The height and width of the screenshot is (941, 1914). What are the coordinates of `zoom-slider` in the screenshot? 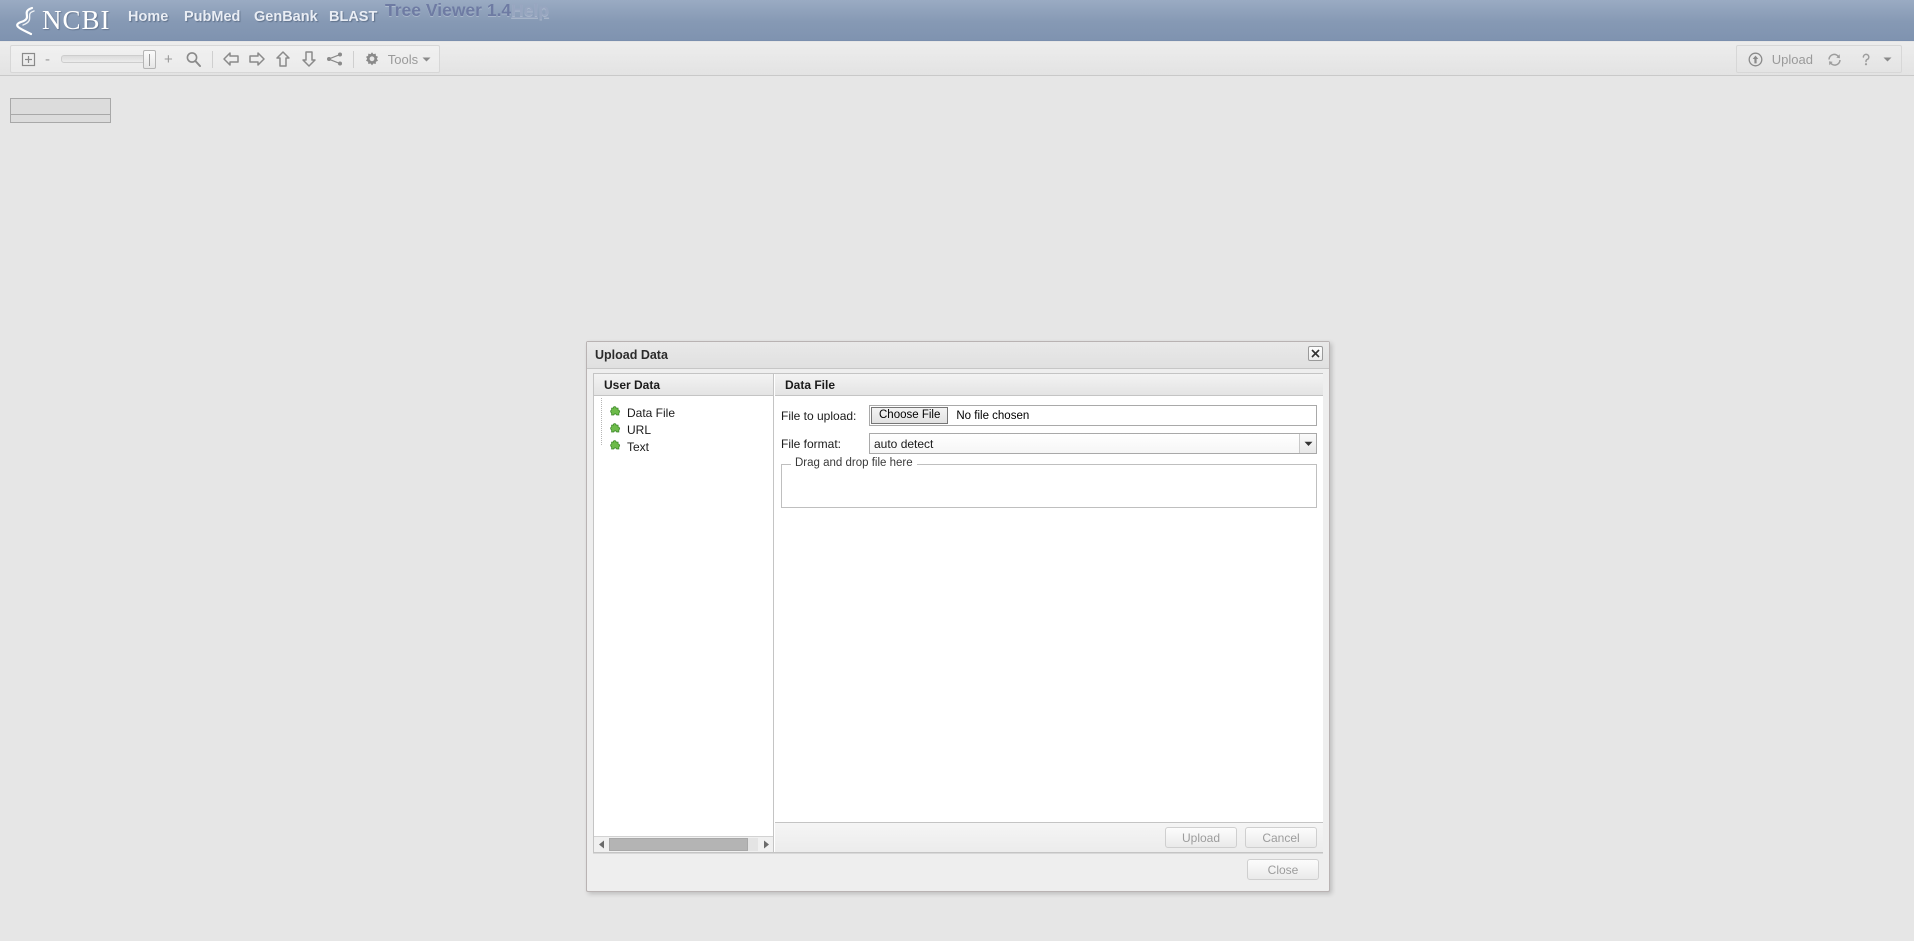 It's located at (108, 59).